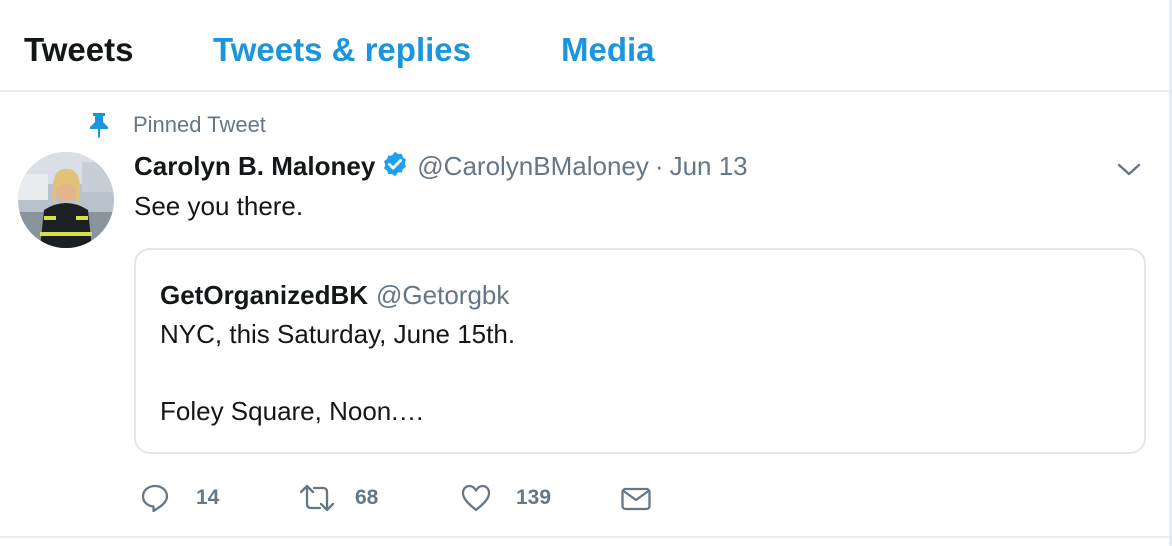 This screenshot has height=546, width=1172. What do you see at coordinates (342, 50) in the screenshot?
I see `tab-tweets-and-replies: Tweets & replies` at bounding box center [342, 50].